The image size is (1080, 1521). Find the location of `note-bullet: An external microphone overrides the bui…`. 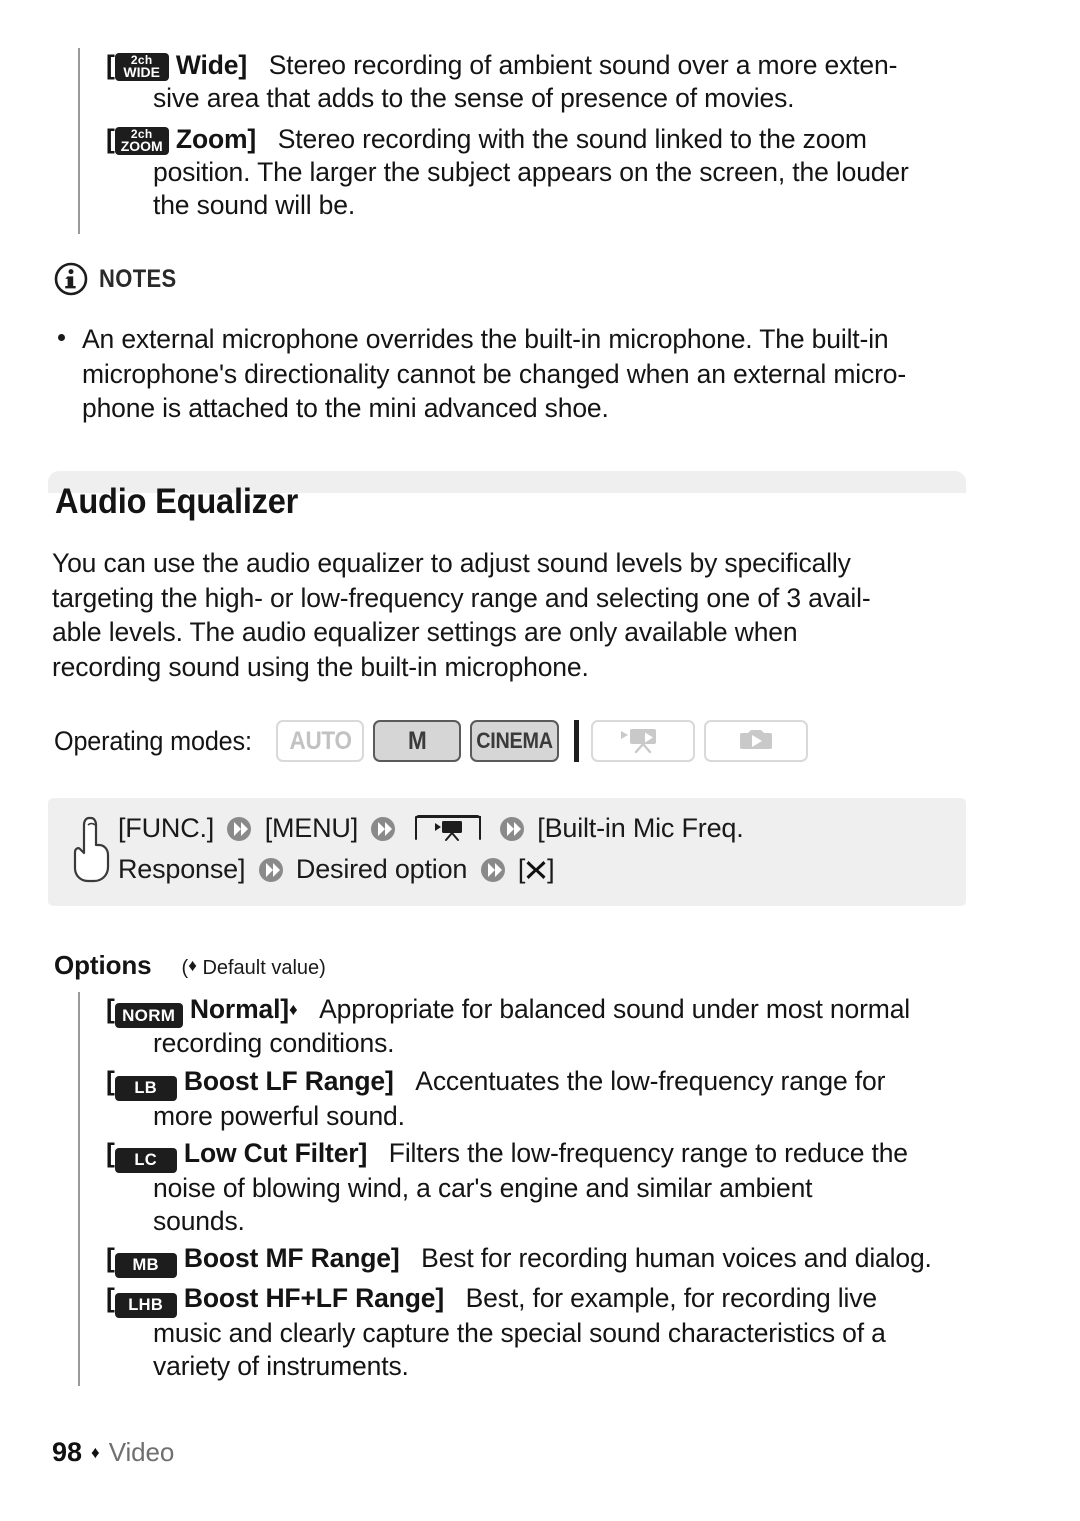

note-bullet: An external microphone overrides the bui… is located at coordinates (517, 374).